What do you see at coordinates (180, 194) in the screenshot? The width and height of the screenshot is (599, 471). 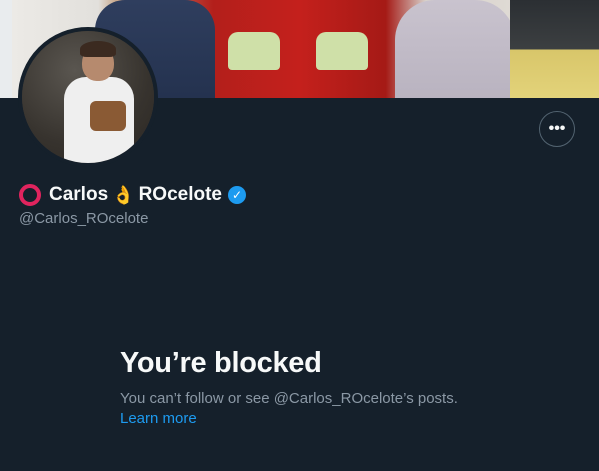 I see `display-name-last: ROcelote` at bounding box center [180, 194].